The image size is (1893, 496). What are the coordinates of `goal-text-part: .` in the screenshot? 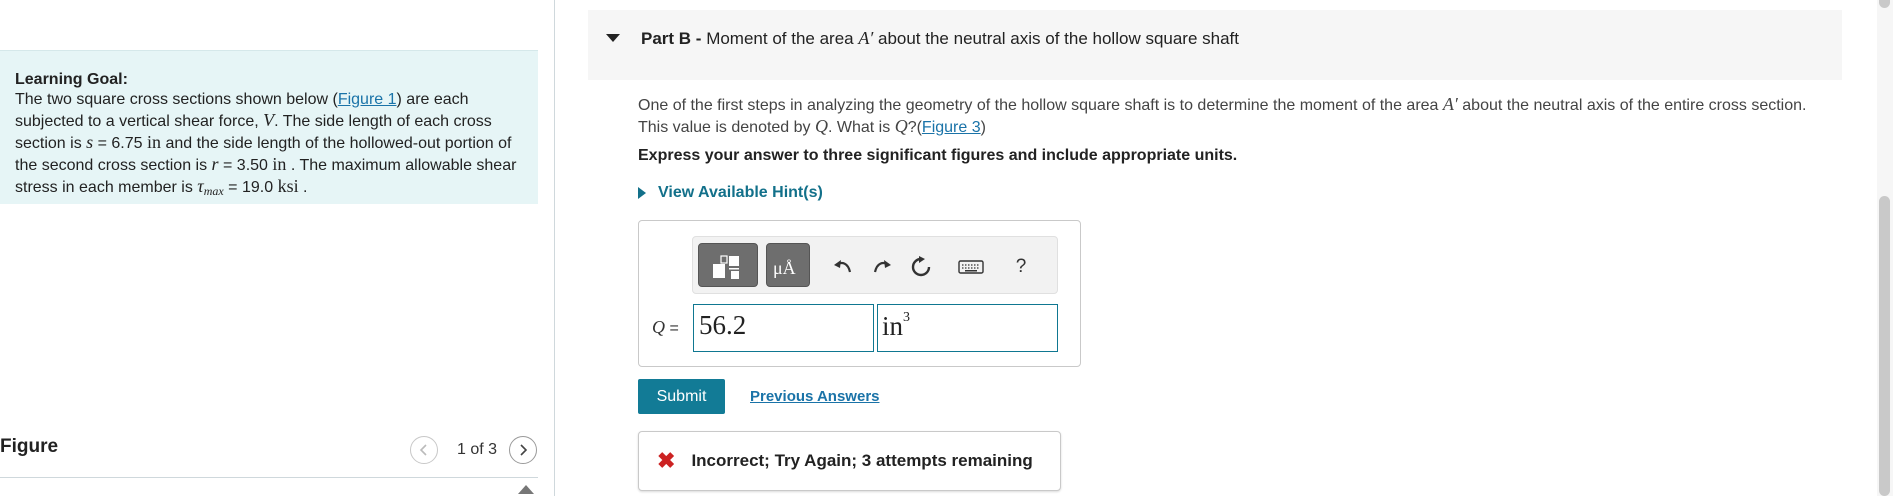 It's located at (303, 187).